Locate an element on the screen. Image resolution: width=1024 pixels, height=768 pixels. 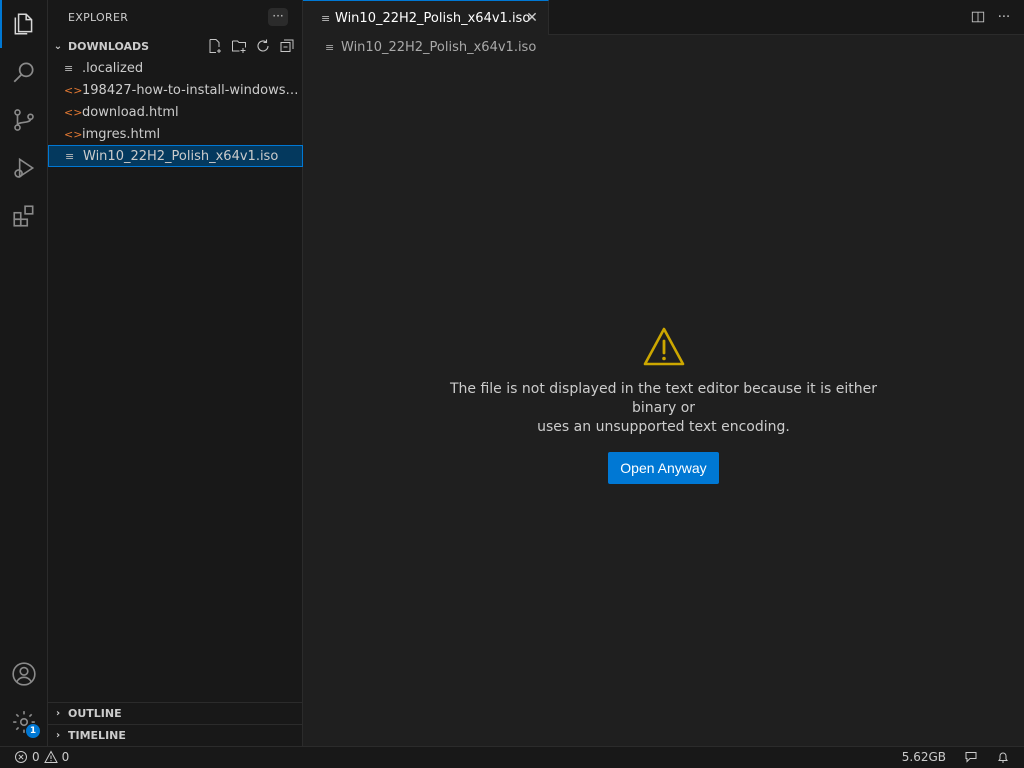
timeline-section-header: › TIMELINE is located at coordinates (175, 735).